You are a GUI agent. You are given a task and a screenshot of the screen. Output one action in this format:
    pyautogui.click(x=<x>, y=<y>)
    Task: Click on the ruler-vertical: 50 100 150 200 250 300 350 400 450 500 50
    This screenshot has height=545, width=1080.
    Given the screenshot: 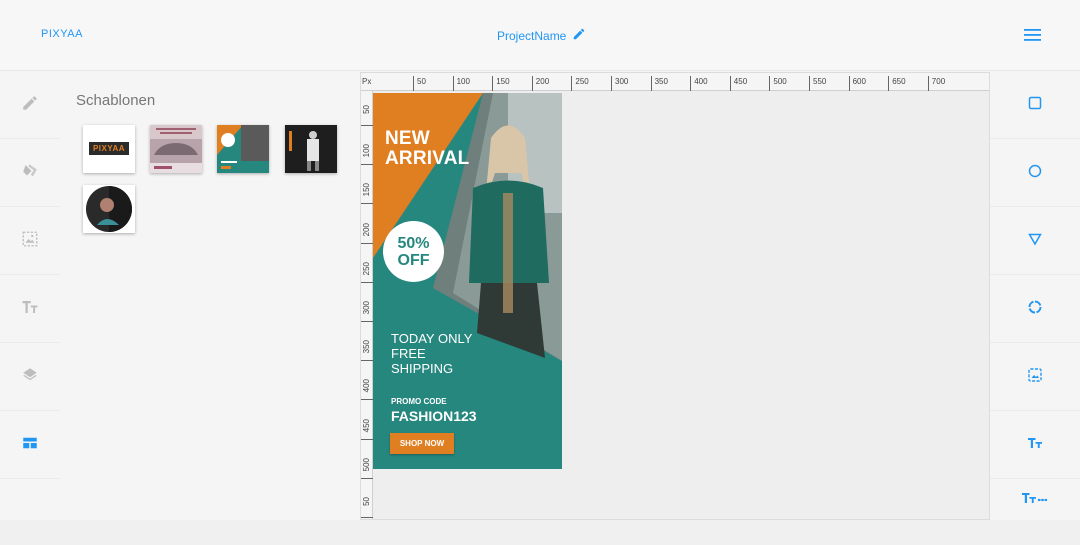 What is the action you would take?
    pyautogui.click(x=367, y=305)
    